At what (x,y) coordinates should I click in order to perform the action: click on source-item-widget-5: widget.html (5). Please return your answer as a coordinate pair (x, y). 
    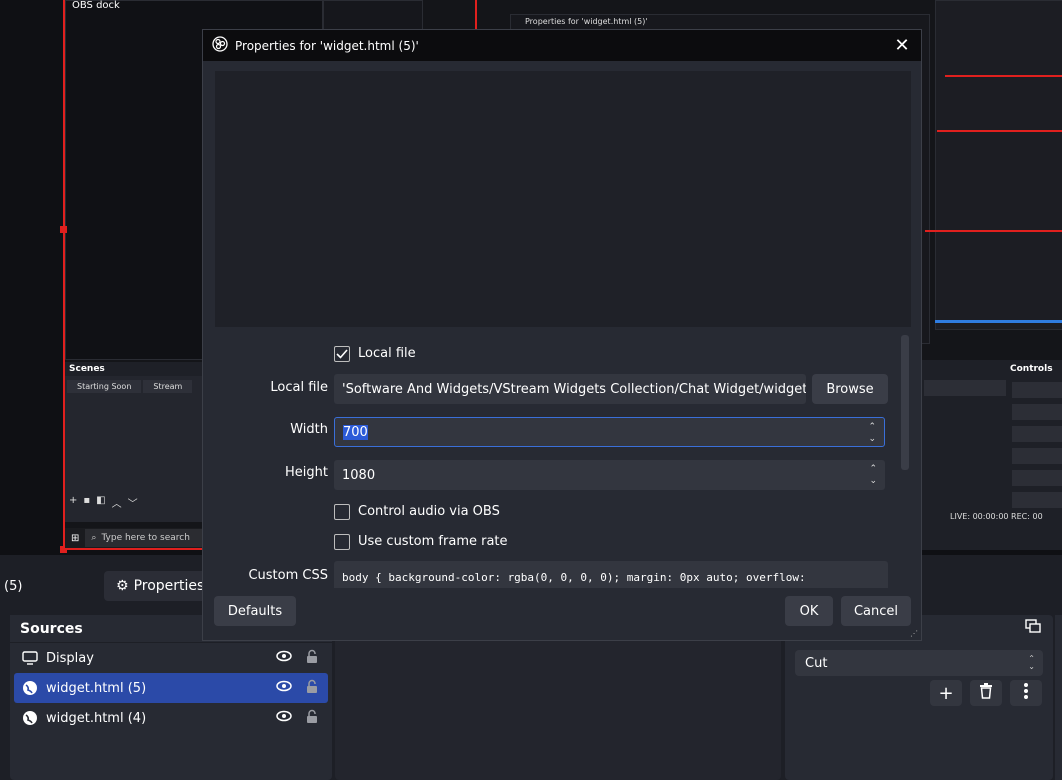
    Looking at the image, I should click on (171, 688).